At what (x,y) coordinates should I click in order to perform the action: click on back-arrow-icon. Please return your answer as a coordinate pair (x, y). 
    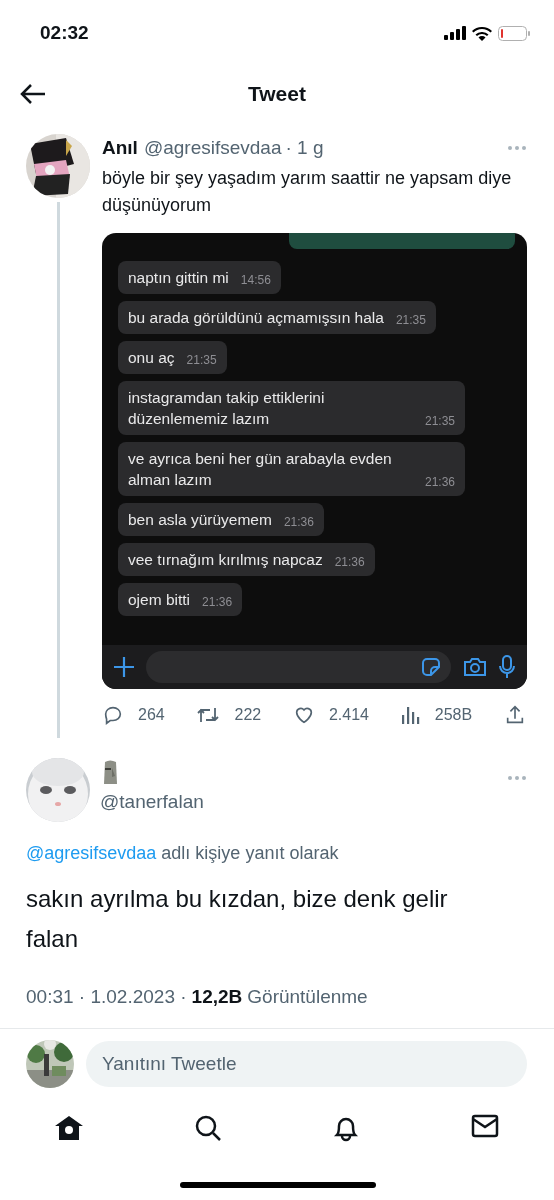
    Looking at the image, I should click on (33, 94).